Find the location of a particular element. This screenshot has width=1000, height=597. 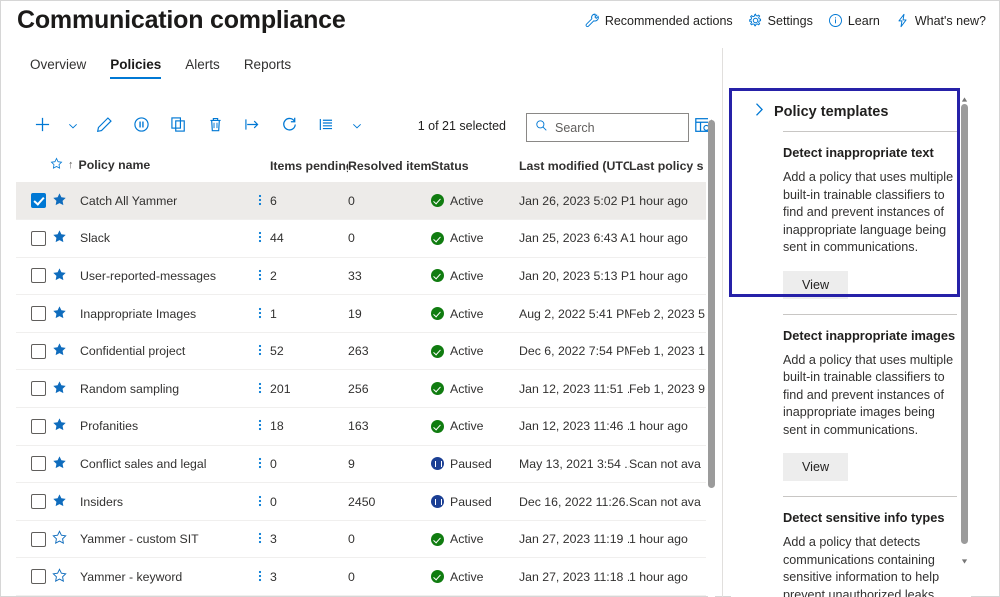

search-input: Search is located at coordinates (607, 127).